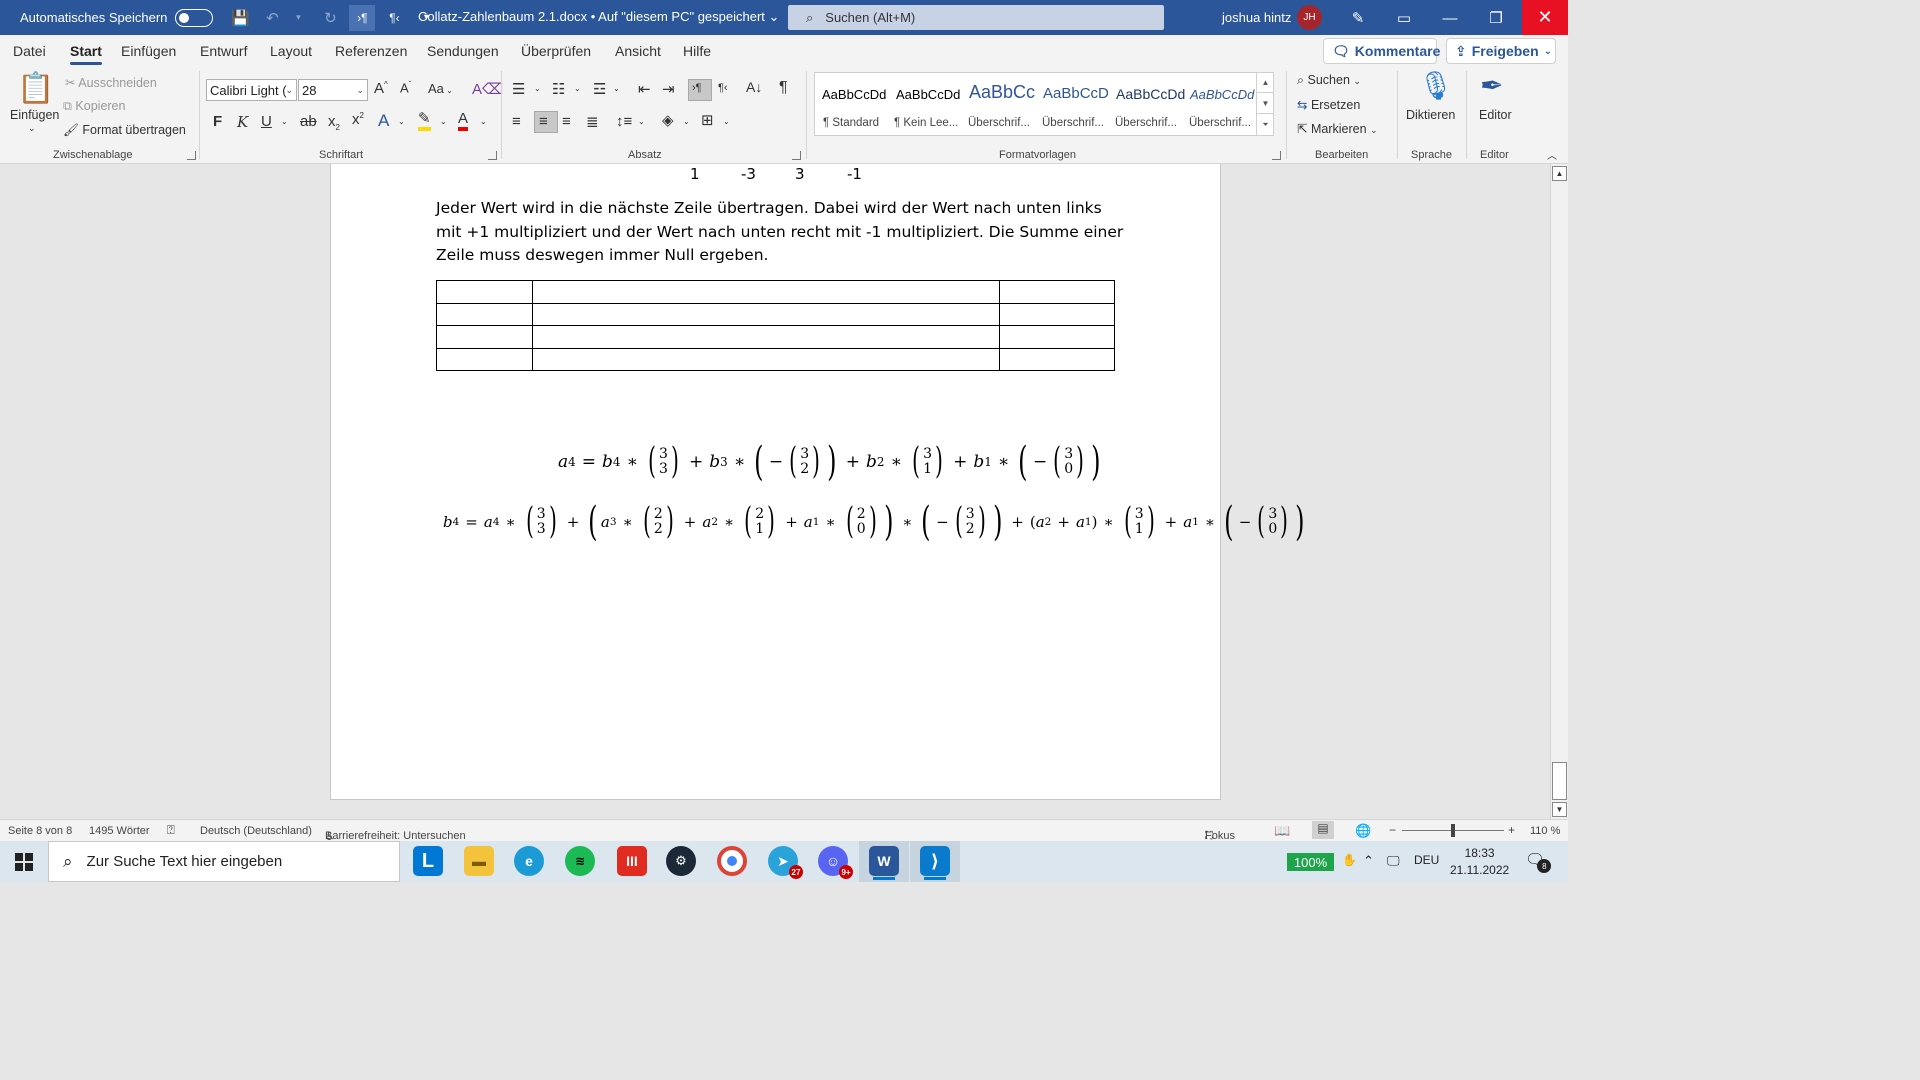  Describe the element at coordinates (223, 51) in the screenshot. I see `tab-entwurf: Entwurf` at that location.